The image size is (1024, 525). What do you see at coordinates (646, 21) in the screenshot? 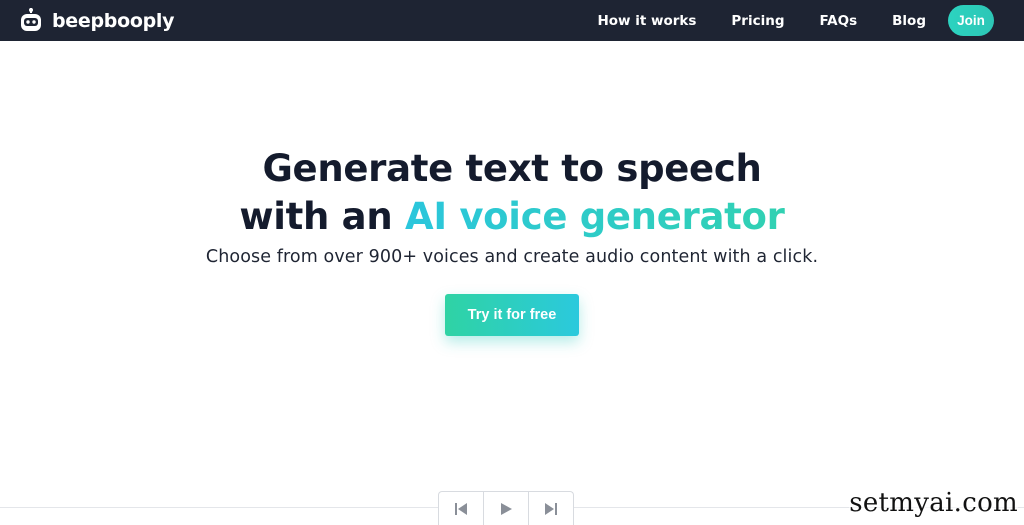
I see `nav-how-it-works: How it works` at bounding box center [646, 21].